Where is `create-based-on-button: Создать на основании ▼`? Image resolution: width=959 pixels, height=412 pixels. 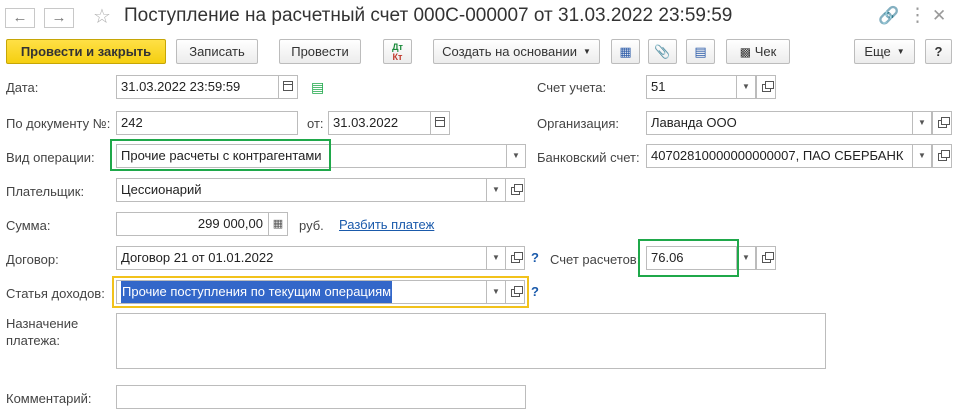 create-based-on-button: Создать на основании ▼ is located at coordinates (516, 51).